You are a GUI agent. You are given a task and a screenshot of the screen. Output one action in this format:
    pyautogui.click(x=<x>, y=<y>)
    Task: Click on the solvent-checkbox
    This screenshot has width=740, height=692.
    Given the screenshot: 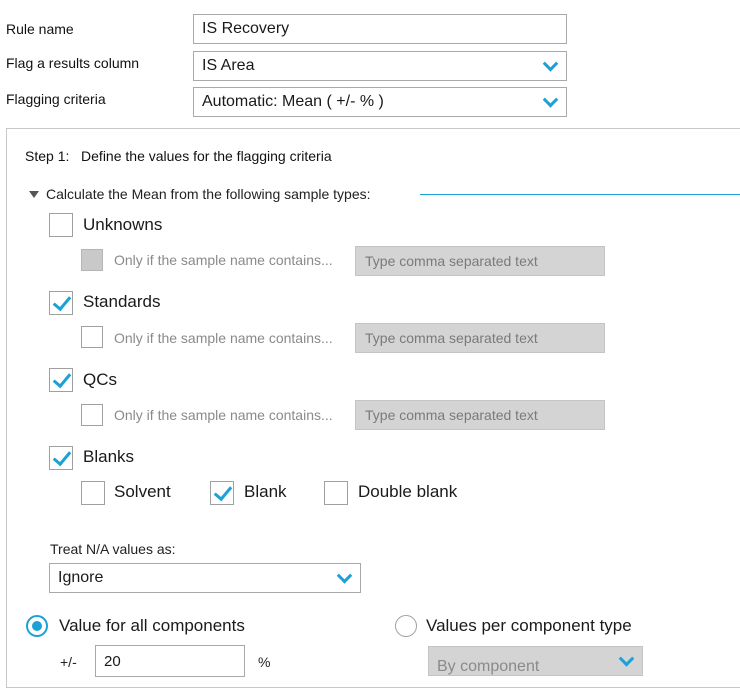 What is the action you would take?
    pyautogui.click(x=93, y=493)
    